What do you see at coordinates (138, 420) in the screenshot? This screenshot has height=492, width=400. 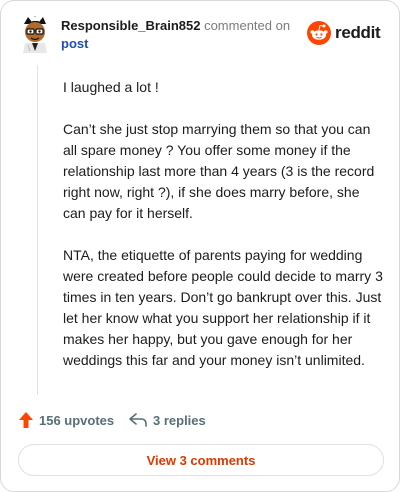 I see `reply-icon` at bounding box center [138, 420].